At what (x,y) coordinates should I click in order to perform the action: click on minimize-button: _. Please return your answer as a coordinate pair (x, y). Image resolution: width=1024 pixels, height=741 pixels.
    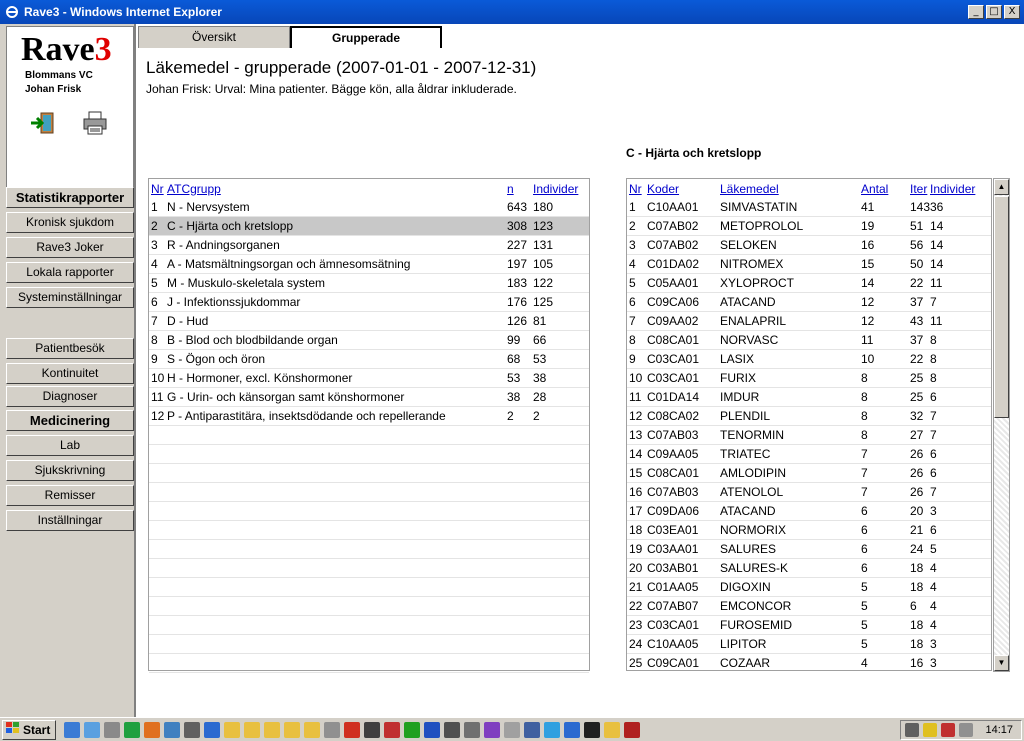
    Looking at the image, I should click on (976, 12).